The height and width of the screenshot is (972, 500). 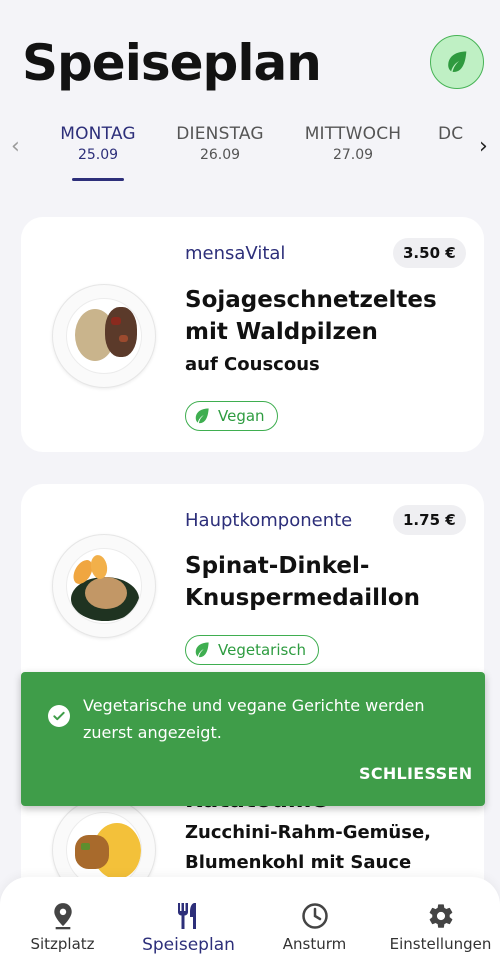 I want to click on chevron-right-icon: ›, so click(x=483, y=146).